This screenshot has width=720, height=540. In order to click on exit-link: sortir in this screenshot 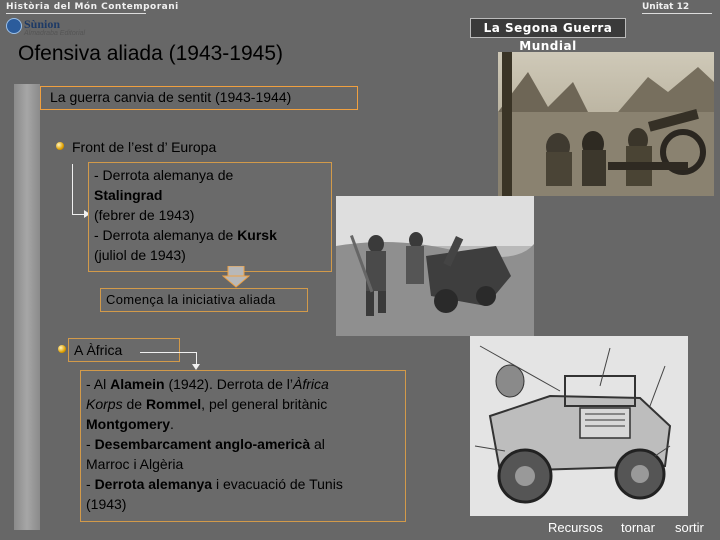, I will do `click(689, 527)`.